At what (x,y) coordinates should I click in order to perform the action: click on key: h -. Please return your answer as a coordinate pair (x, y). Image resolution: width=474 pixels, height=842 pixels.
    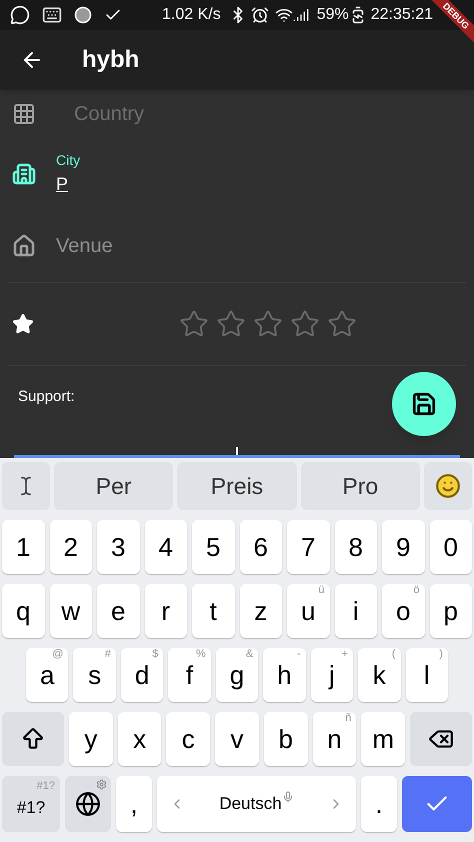
    Looking at the image, I should click on (284, 675).